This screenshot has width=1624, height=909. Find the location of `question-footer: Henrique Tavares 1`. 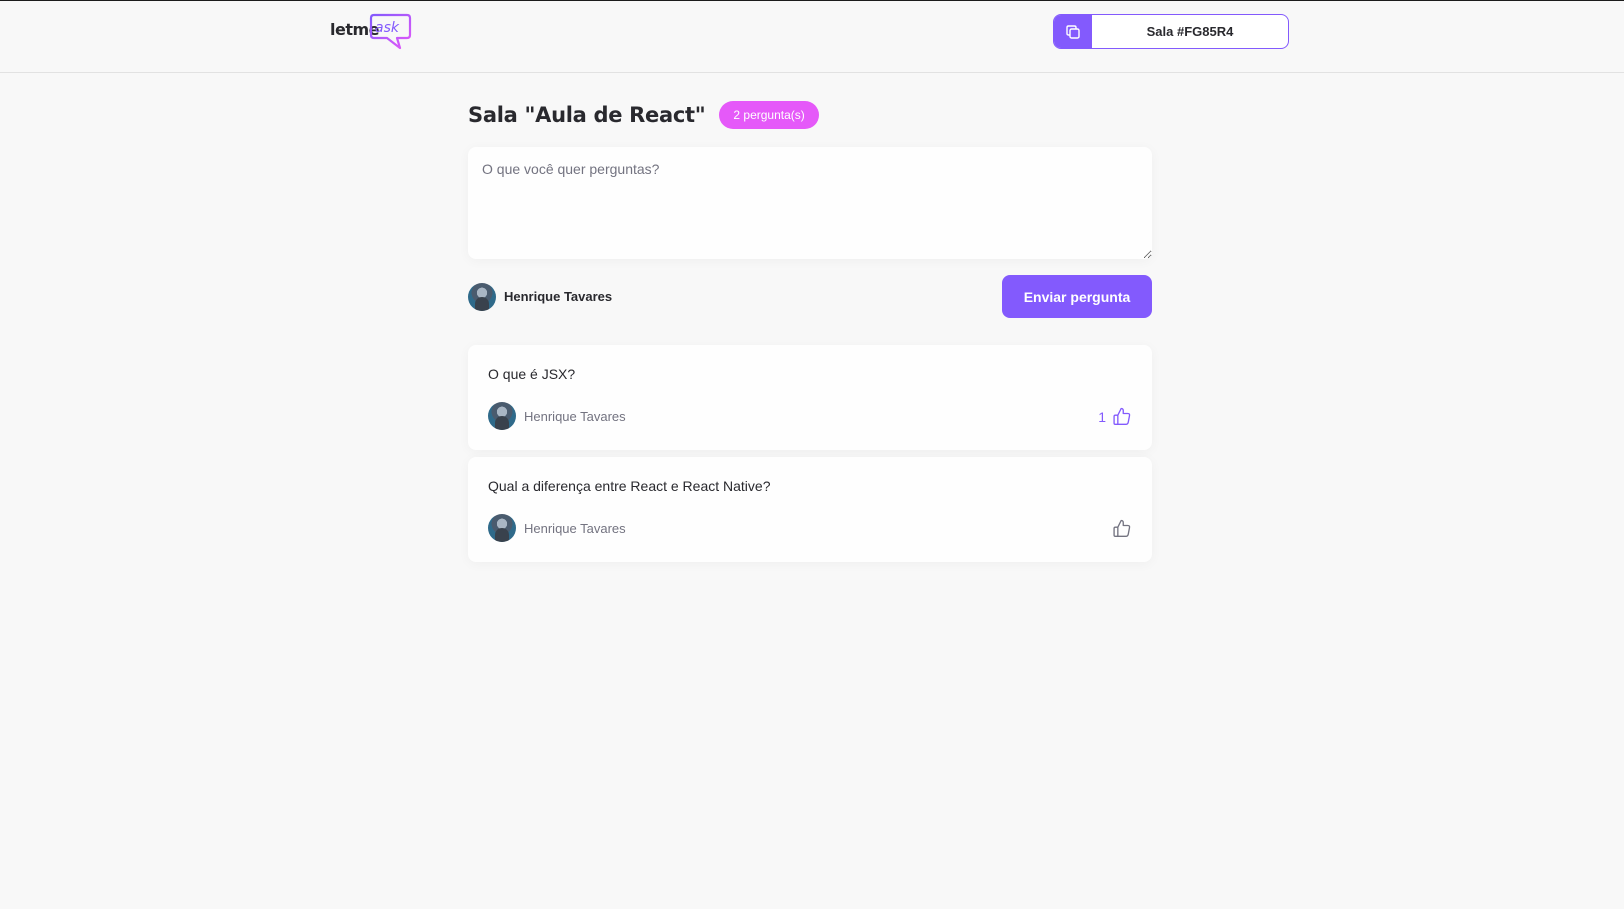

question-footer: Henrique Tavares 1 is located at coordinates (810, 416).